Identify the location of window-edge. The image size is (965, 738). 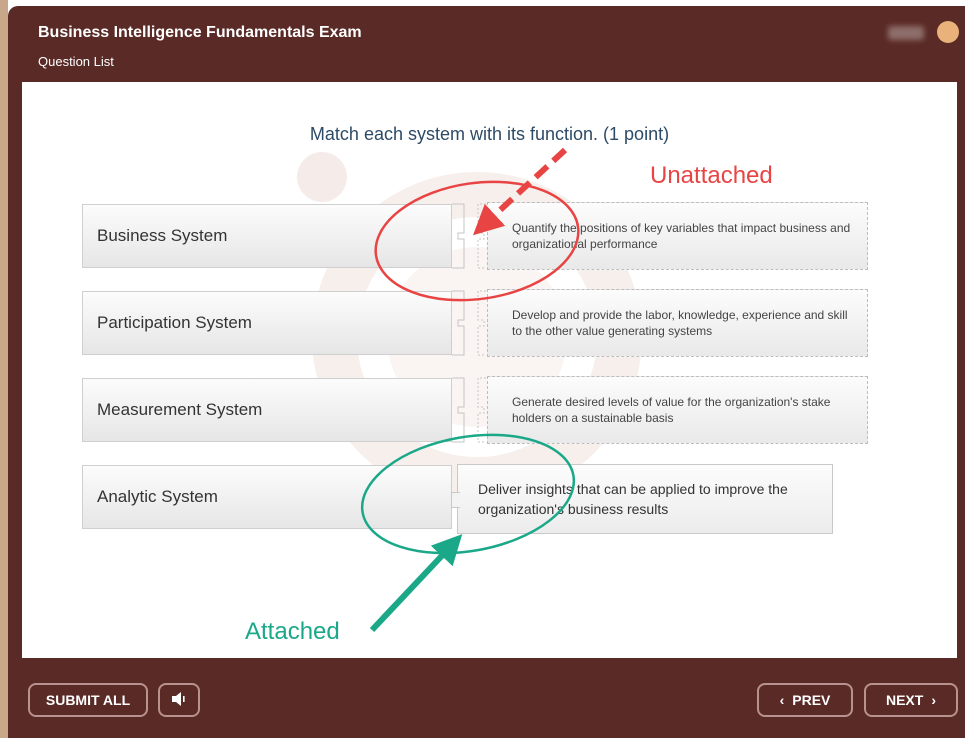
(4, 369).